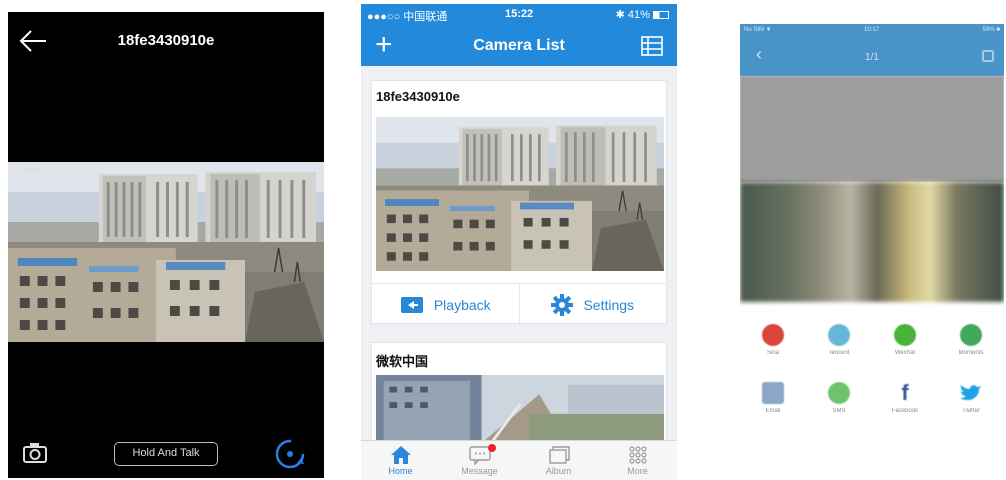  I want to click on tab-album: Album, so click(558, 460).